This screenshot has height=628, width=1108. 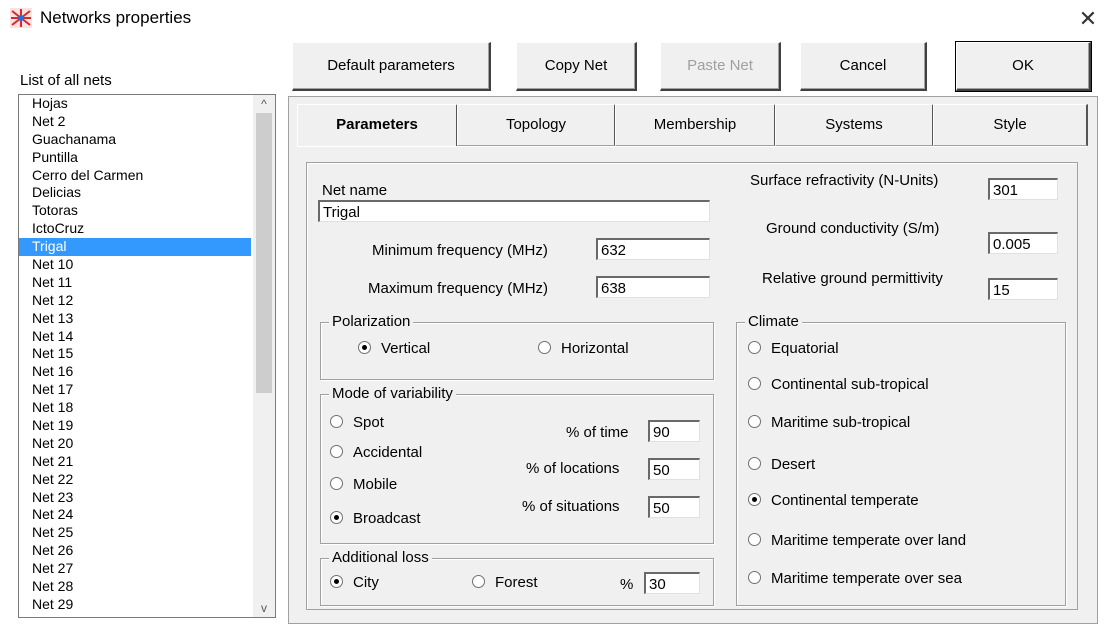 What do you see at coordinates (135, 319) in the screenshot?
I see `list-item: Net 13` at bounding box center [135, 319].